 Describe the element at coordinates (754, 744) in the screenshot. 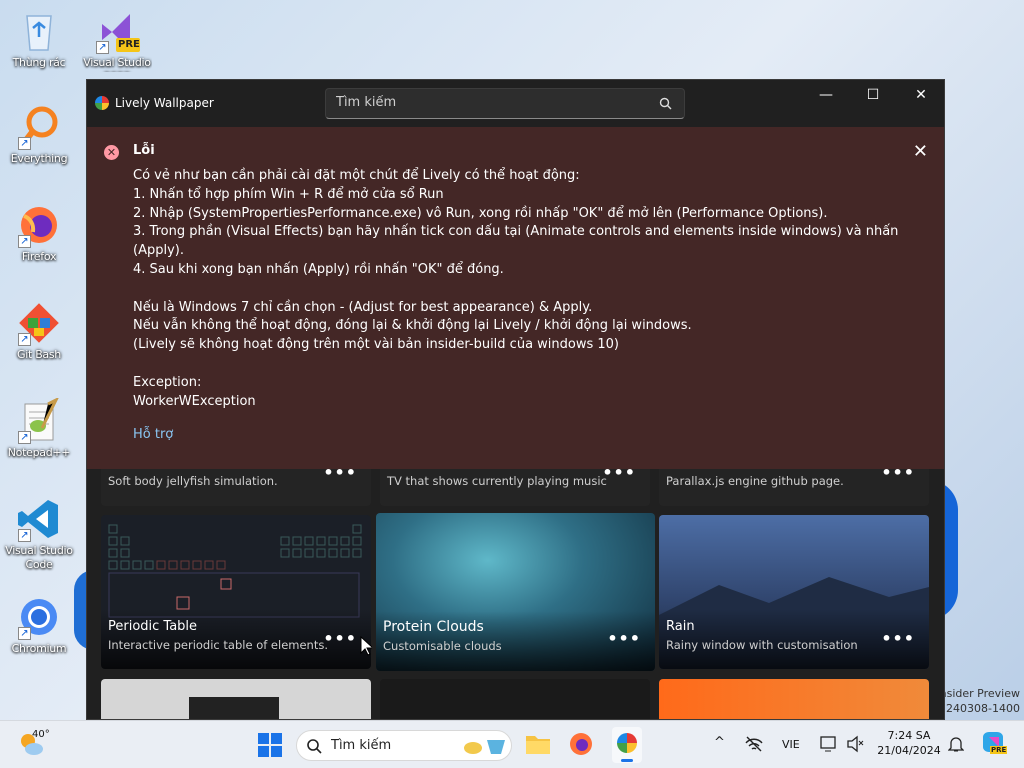

I see `network-off-icon` at that location.